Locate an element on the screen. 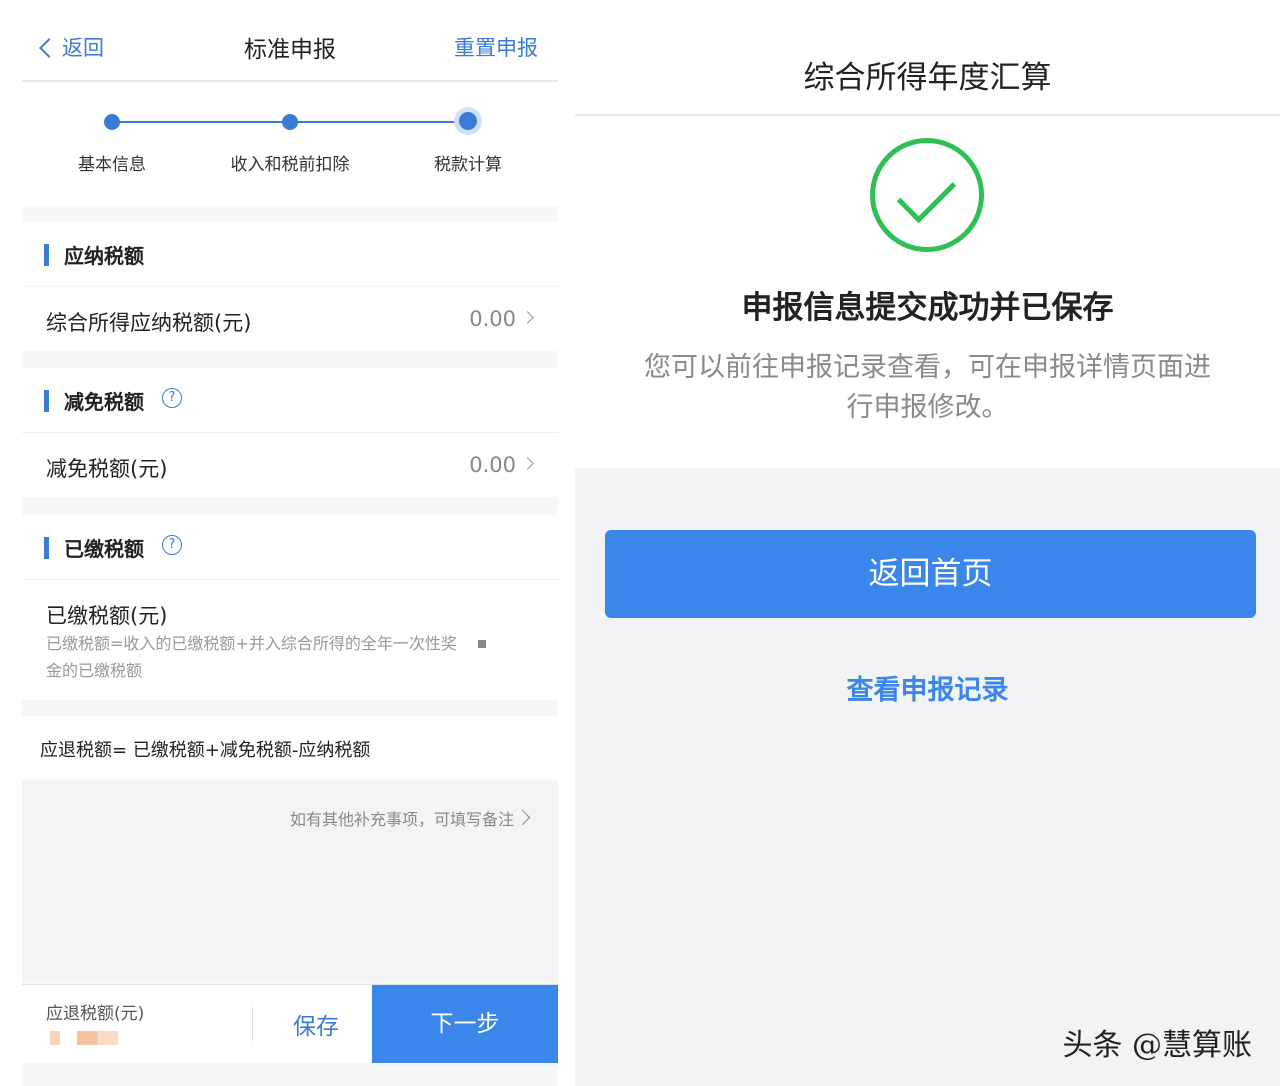 This screenshot has height=1086, width=1280. paid-tax-row: 已缴税额(元) 已缴税额=收入的已缴税额+并入综合所得的全年一次性奖金的已缴税额 is located at coordinates (290, 639).